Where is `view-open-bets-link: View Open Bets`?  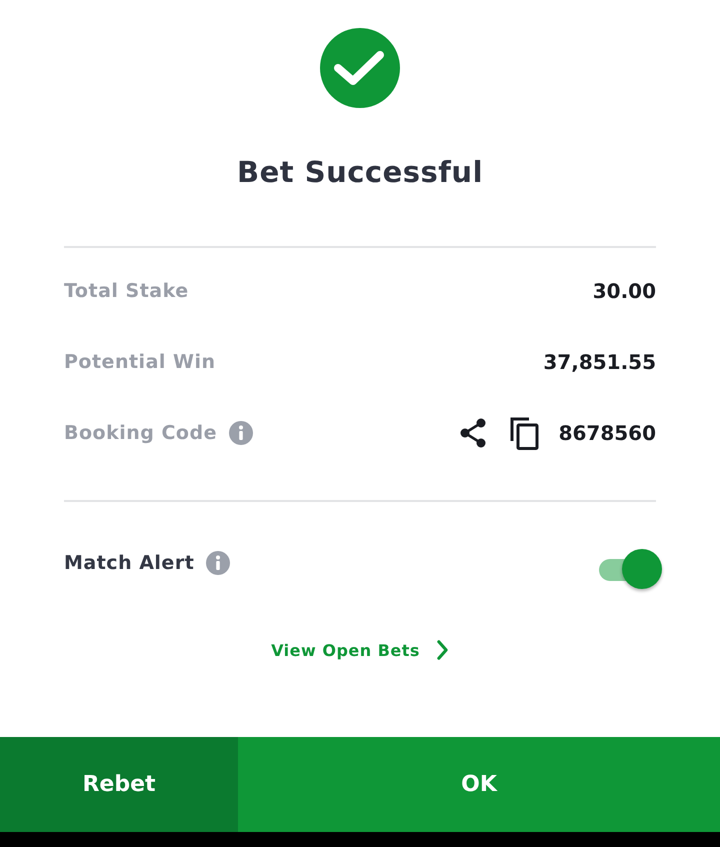 view-open-bets-link: View Open Bets is located at coordinates (360, 650).